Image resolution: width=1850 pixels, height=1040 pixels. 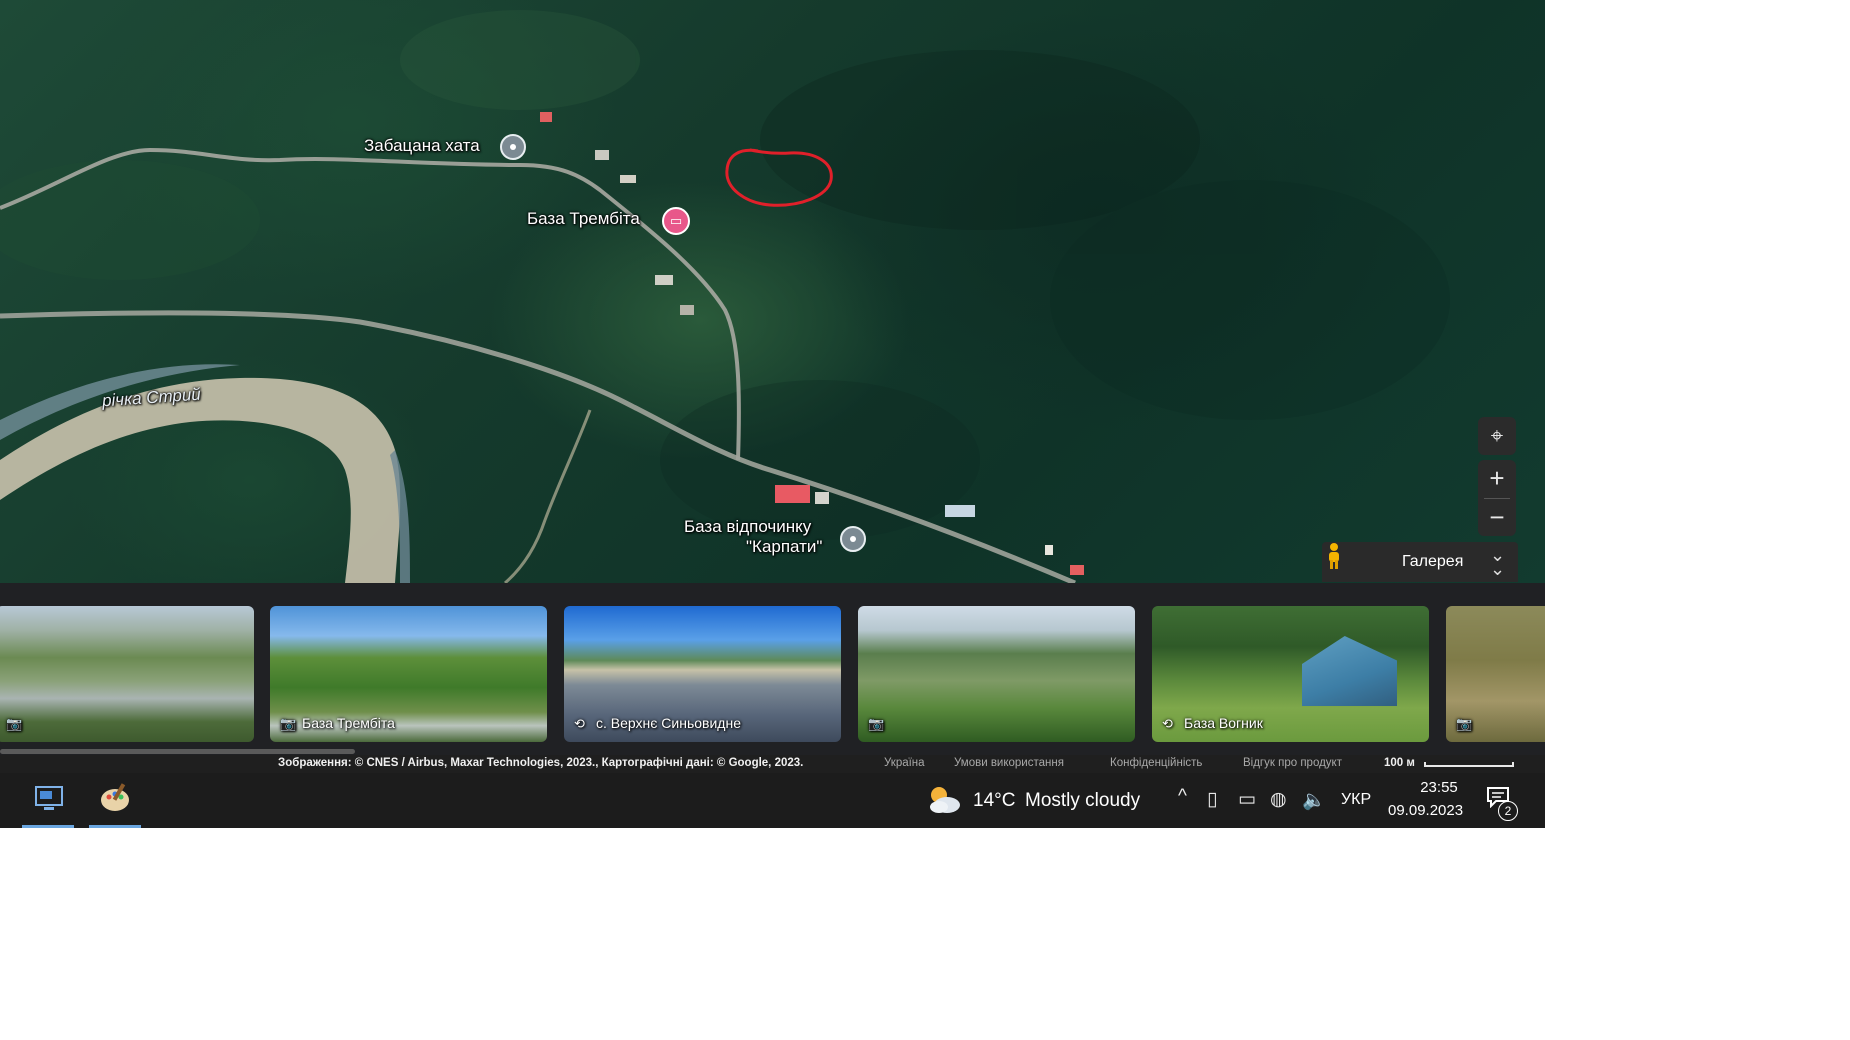 I want to click on photo-caption: База Вогник, so click(x=1223, y=723).